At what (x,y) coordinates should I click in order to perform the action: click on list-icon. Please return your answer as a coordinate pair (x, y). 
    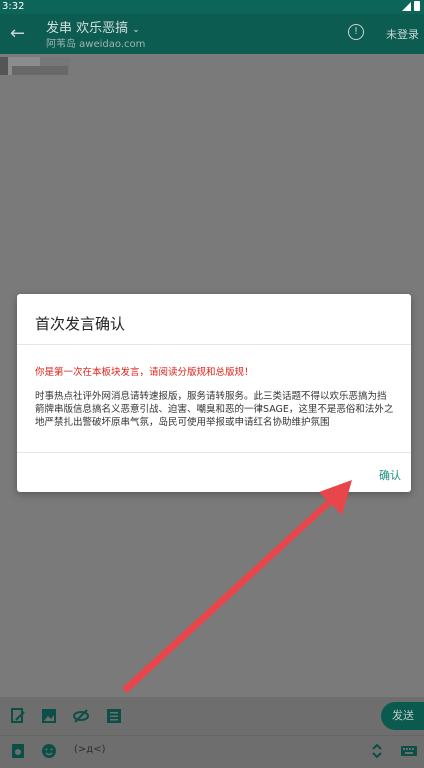
    Looking at the image, I should click on (114, 716).